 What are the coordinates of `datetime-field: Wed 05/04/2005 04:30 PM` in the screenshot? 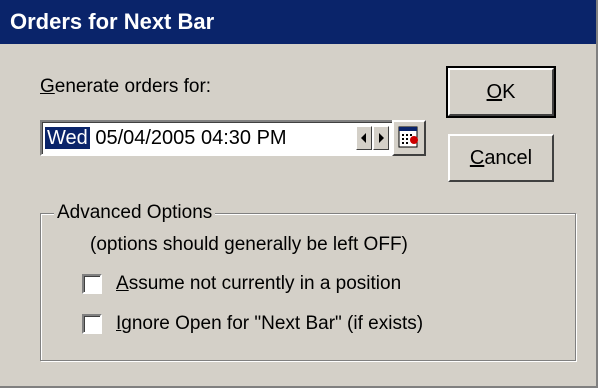 It's located at (217, 138).